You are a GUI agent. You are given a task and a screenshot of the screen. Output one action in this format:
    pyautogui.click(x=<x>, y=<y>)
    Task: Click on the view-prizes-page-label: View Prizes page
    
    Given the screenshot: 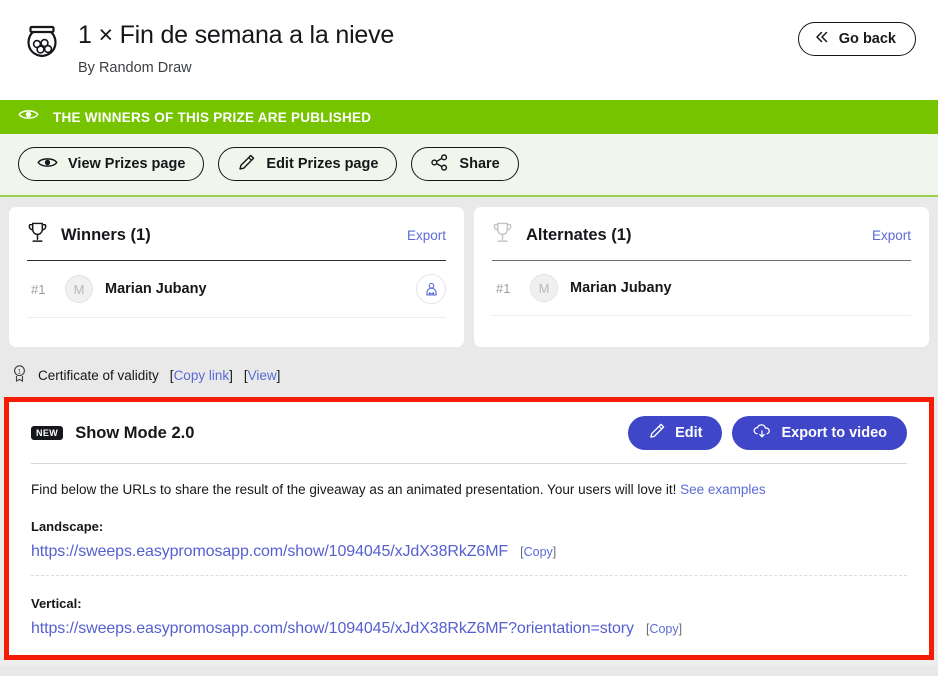 What is the action you would take?
    pyautogui.click(x=127, y=164)
    